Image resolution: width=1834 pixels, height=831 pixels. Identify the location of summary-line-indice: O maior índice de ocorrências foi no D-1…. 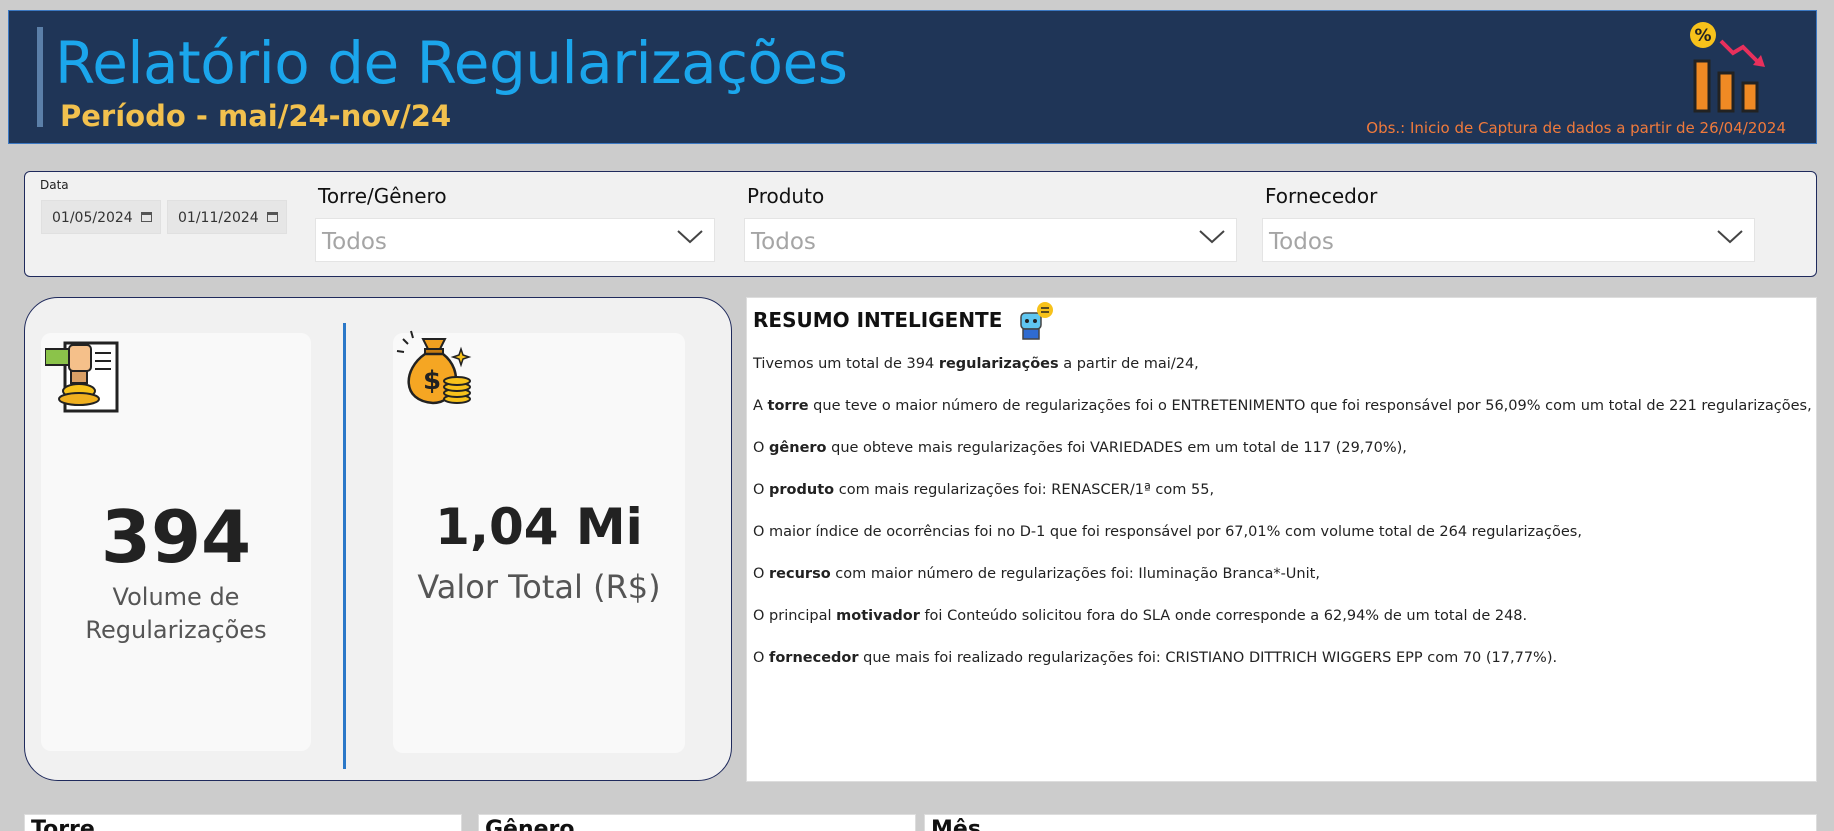
(1167, 532).